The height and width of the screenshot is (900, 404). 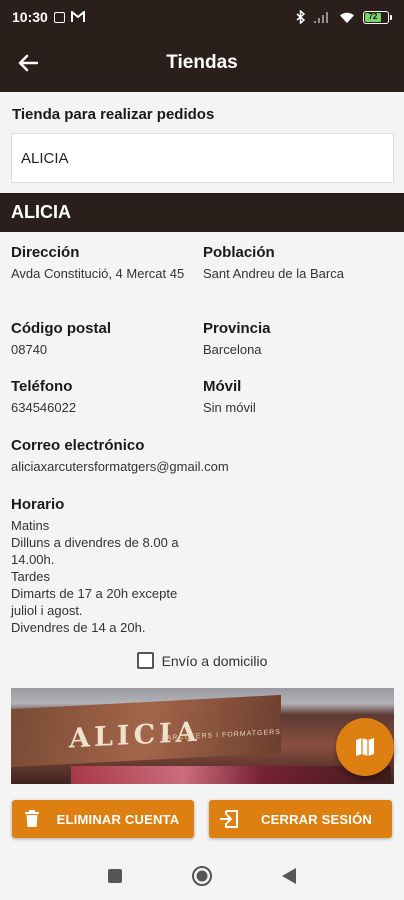 What do you see at coordinates (32, 818) in the screenshot?
I see `trash-icon` at bounding box center [32, 818].